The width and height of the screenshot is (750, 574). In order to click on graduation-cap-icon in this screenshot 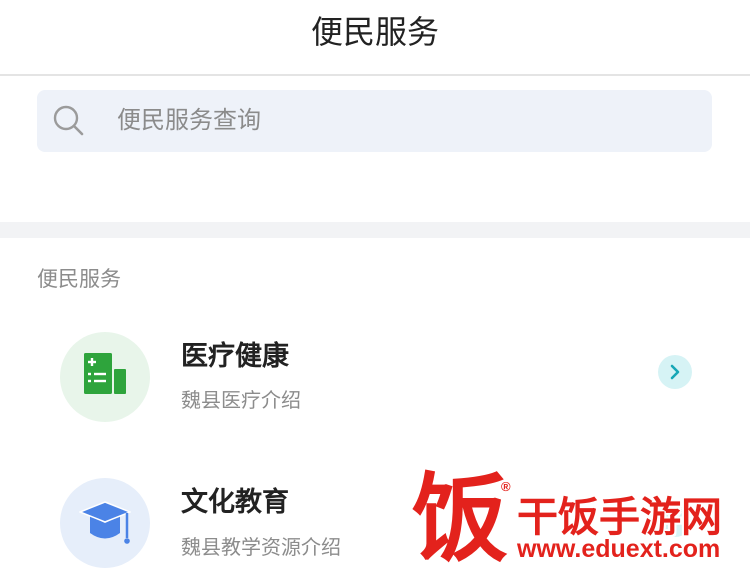, I will do `click(105, 522)`.